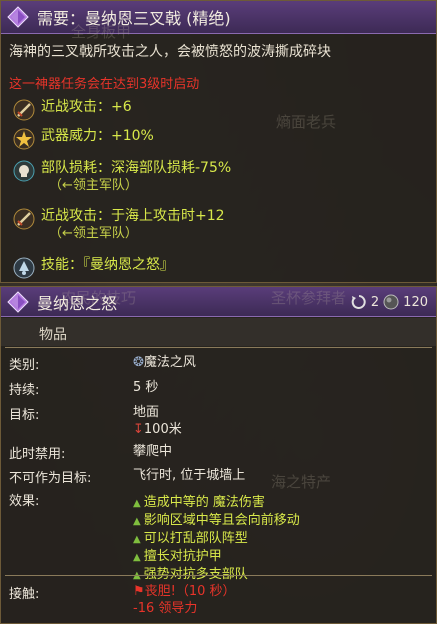 The image size is (437, 624). I want to click on ability-resources: 2 120, so click(389, 302).